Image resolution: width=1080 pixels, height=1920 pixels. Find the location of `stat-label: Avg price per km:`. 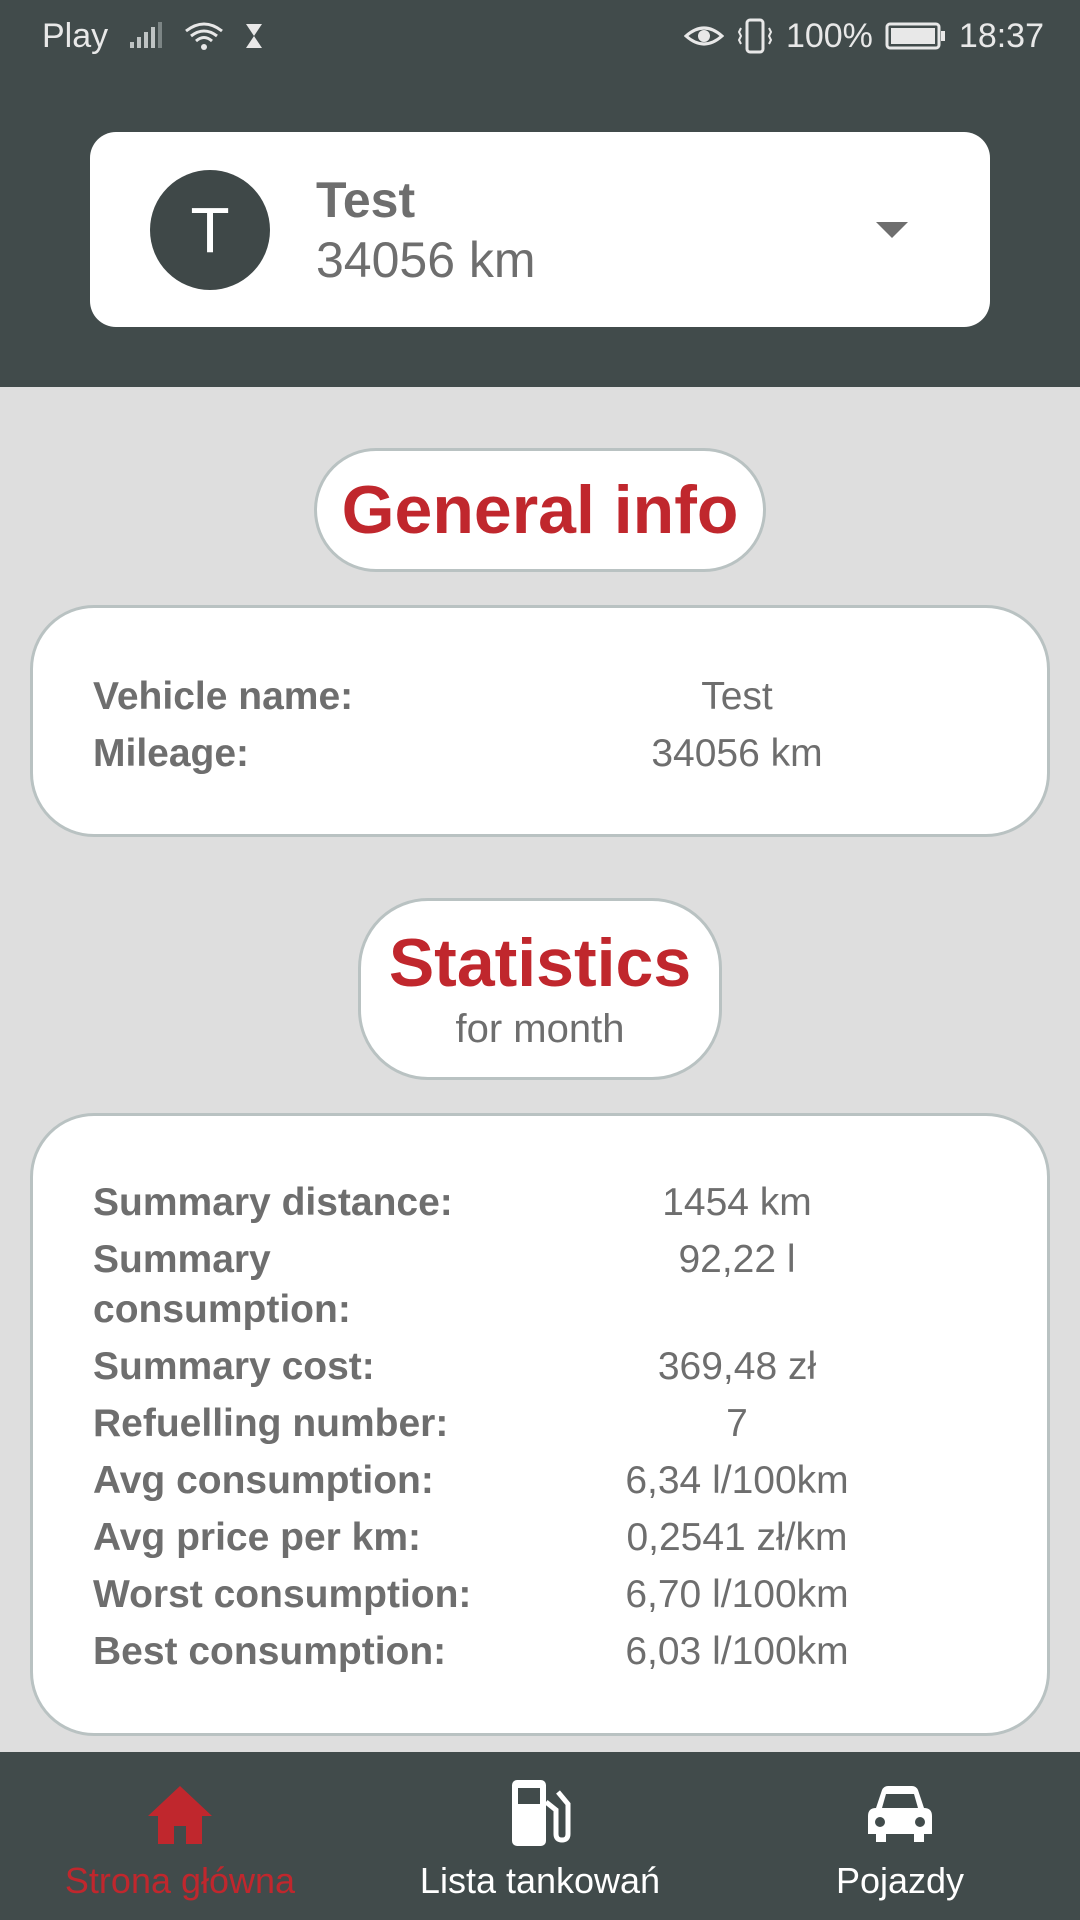

stat-label: Avg price per km: is located at coordinates (257, 1537).